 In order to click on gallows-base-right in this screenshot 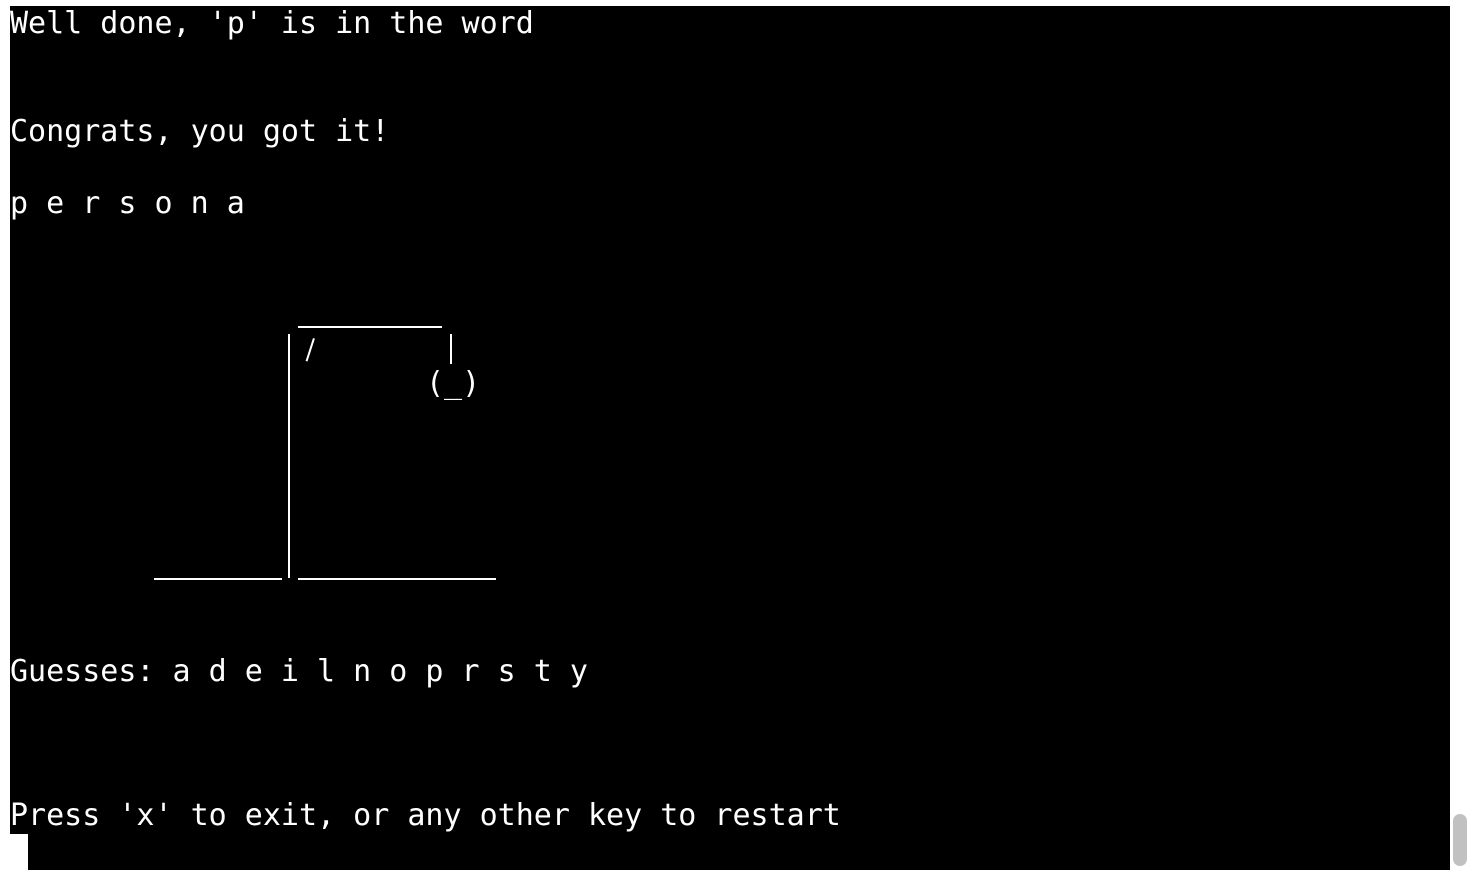, I will do `click(397, 579)`.